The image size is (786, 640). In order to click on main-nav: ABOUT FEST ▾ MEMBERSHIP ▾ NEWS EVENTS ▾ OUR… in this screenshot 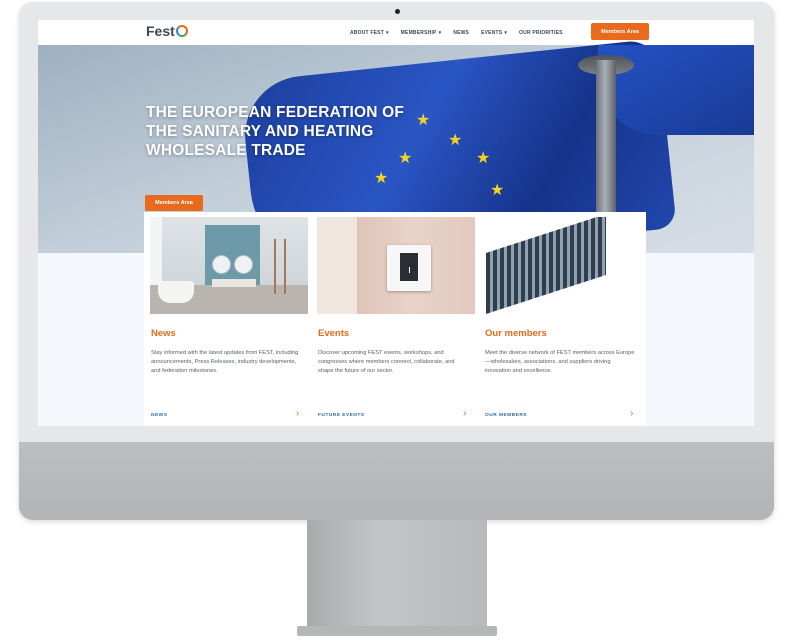, I will do `click(456, 32)`.